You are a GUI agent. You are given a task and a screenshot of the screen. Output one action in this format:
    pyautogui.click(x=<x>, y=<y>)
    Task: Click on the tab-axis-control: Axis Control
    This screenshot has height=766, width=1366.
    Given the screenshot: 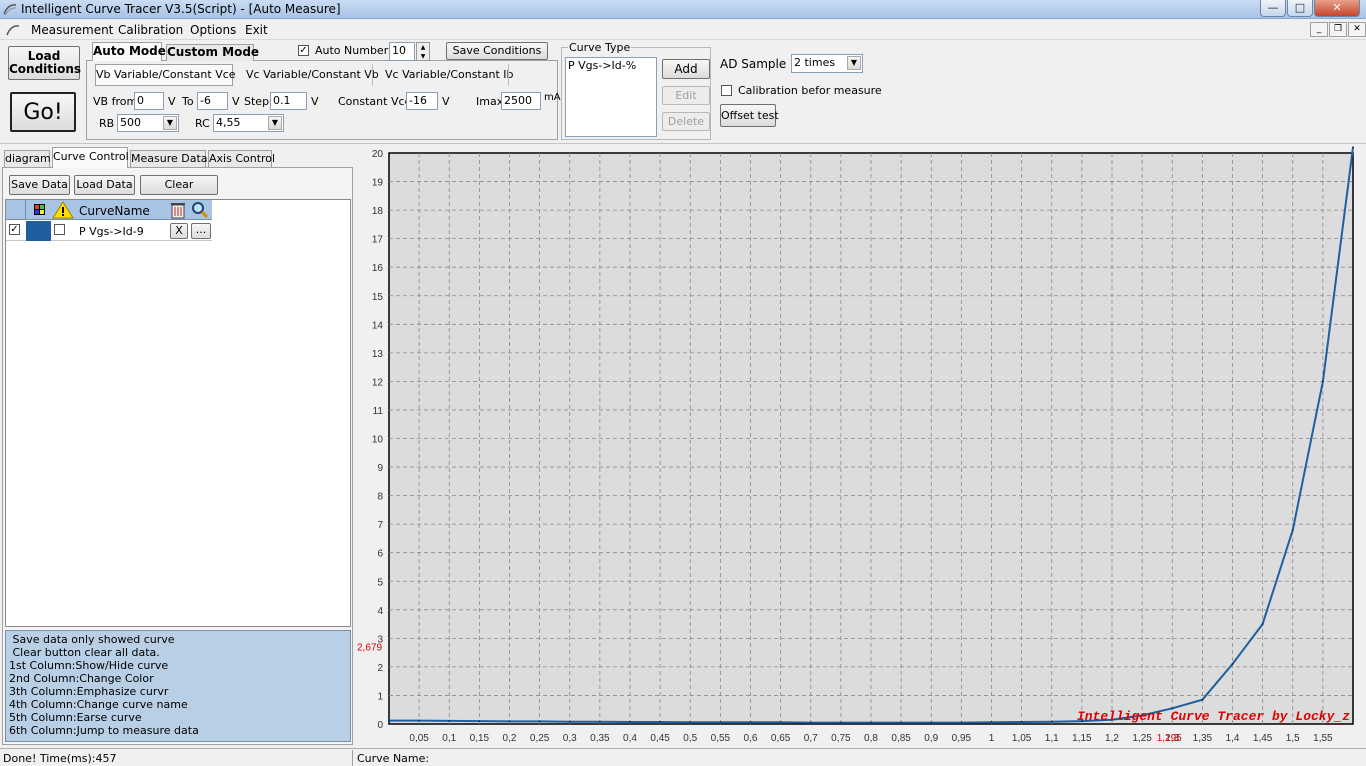 What is the action you would take?
    pyautogui.click(x=241, y=159)
    